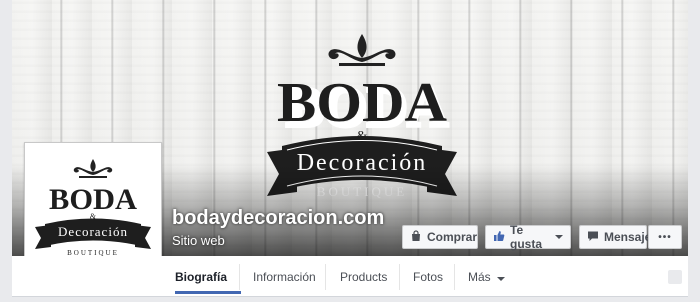  I want to click on tab-products: Products, so click(363, 277).